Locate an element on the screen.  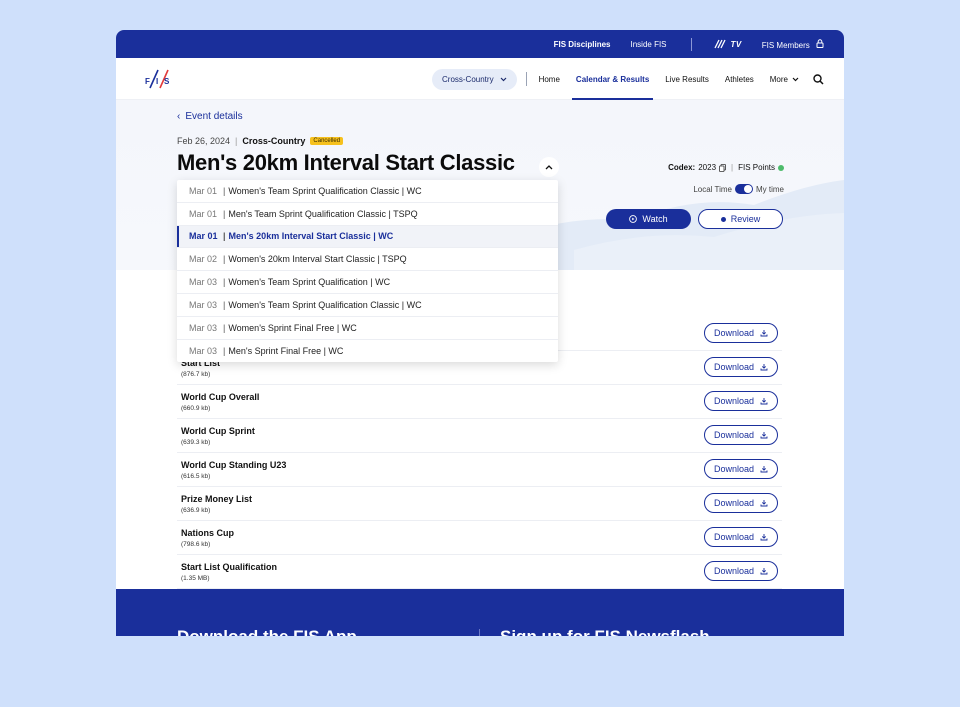
event-meta: Feb 26, 2024 | Cross-Country Cancelled is located at coordinates (260, 141).